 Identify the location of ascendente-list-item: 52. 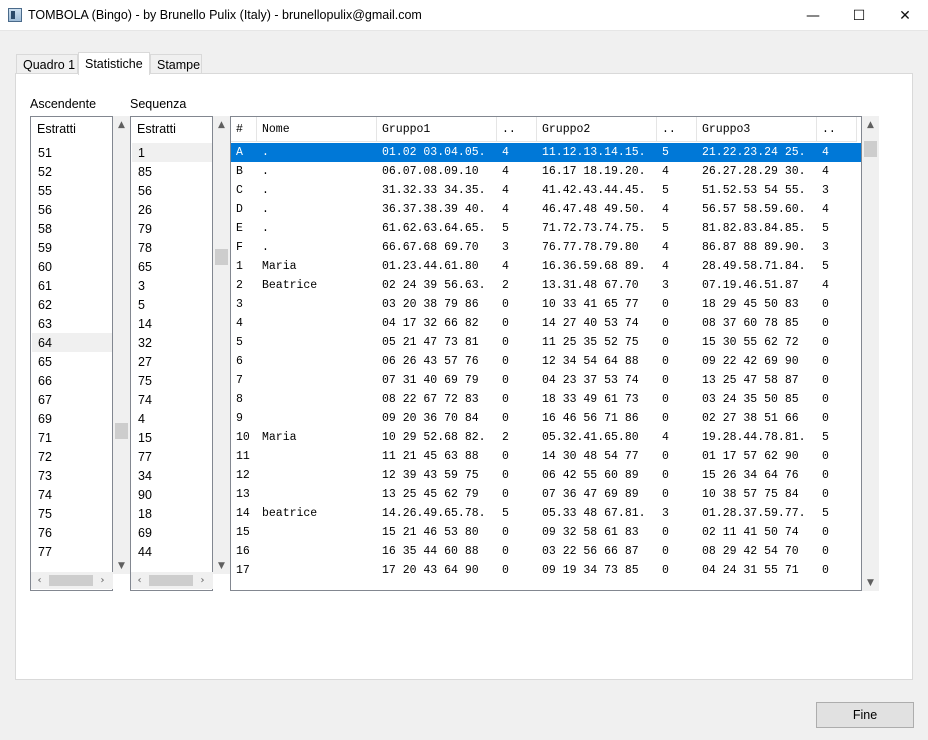
(72, 171).